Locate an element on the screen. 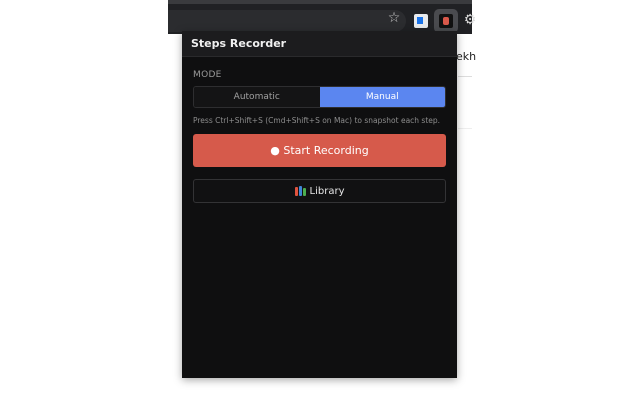 This screenshot has height=400, width=640. mode-automatic-button: Automatic is located at coordinates (257, 97).